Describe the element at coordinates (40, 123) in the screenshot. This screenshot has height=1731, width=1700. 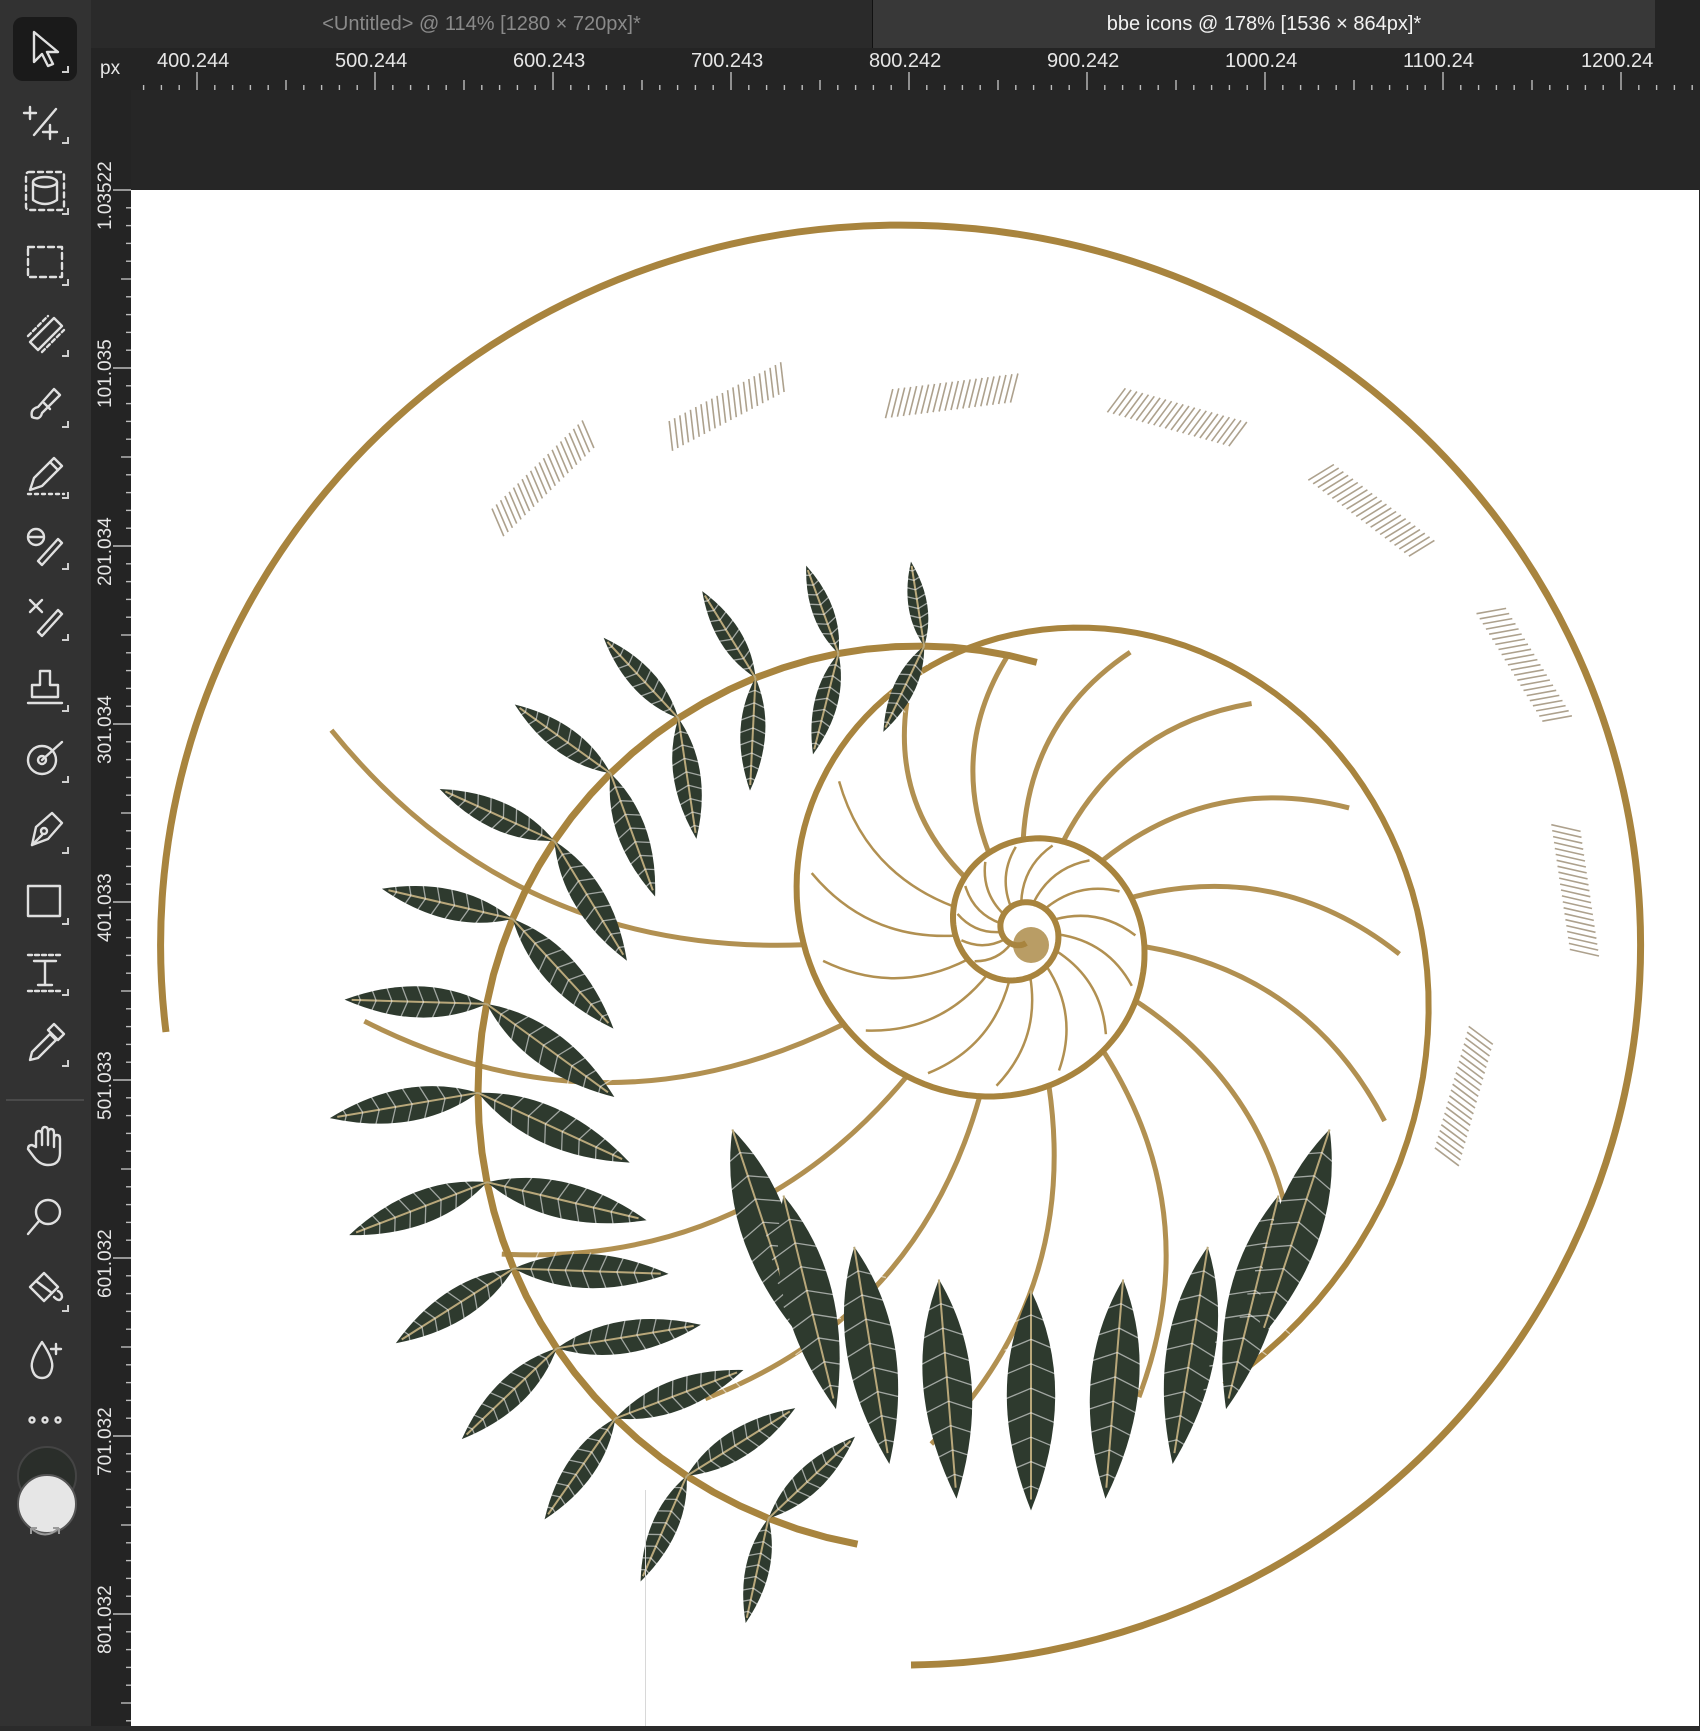
I see `node-icon` at that location.